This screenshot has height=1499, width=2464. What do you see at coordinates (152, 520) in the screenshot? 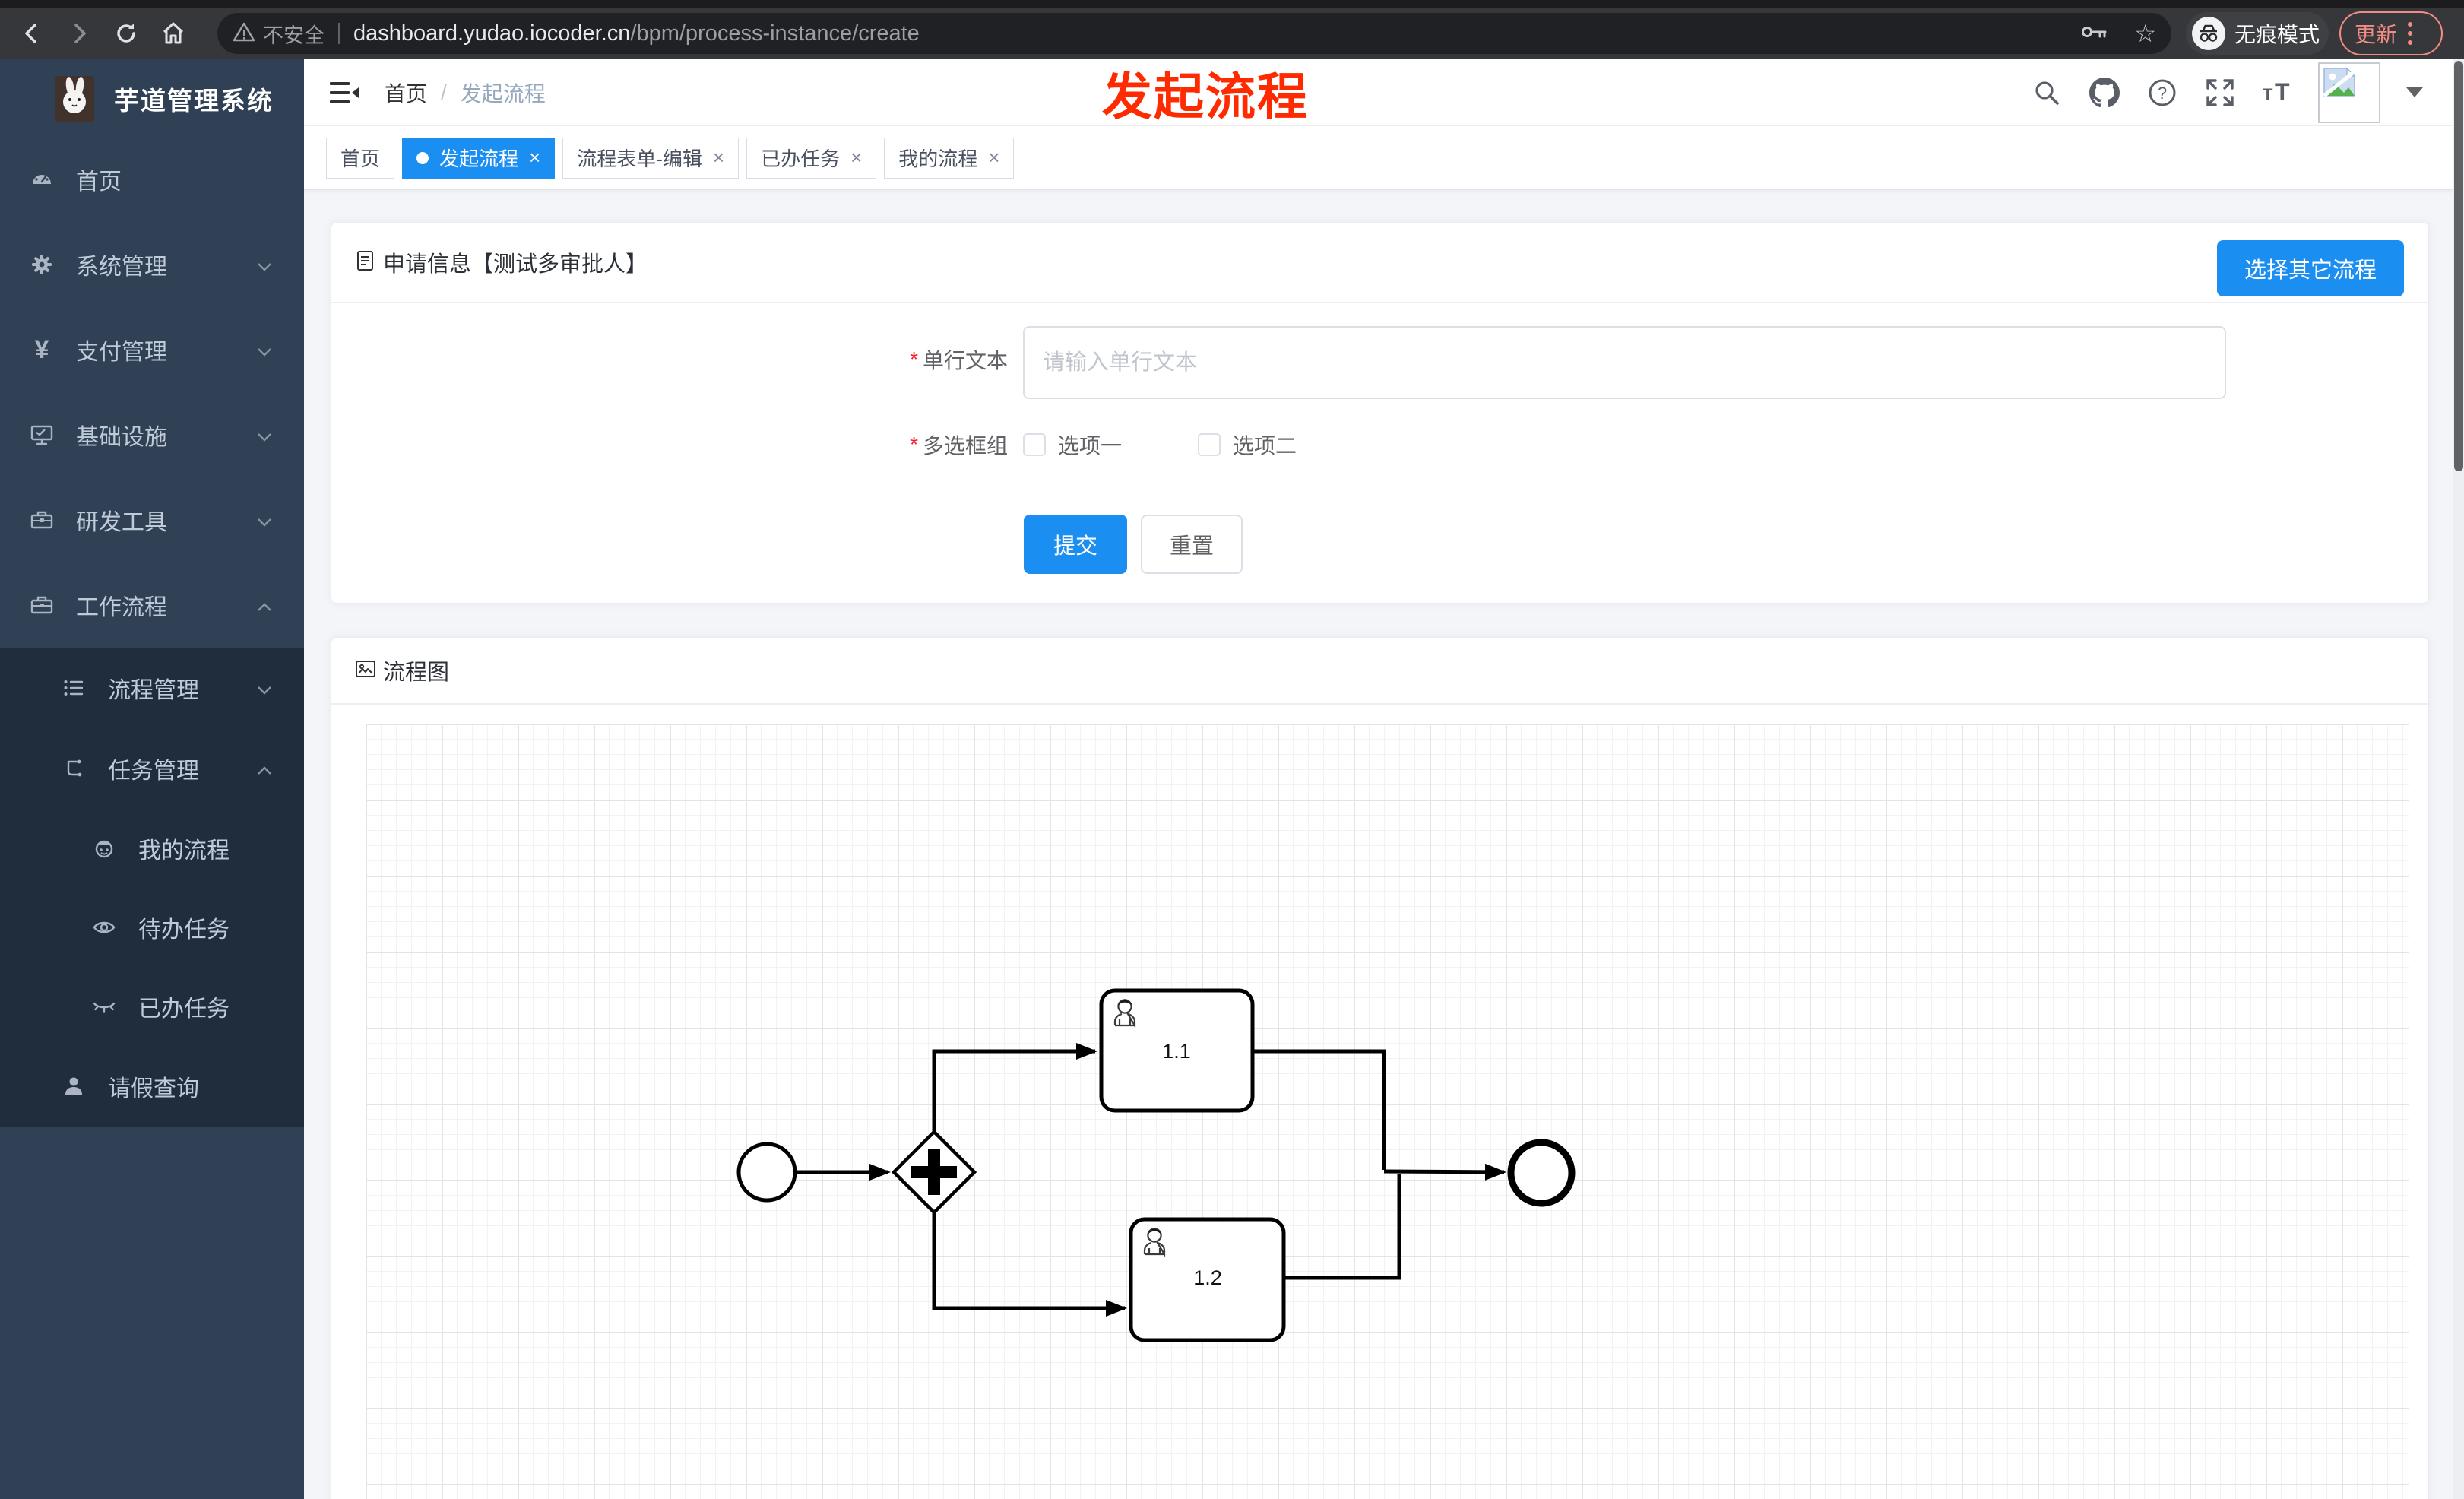
I see `sidebar-item-devtools: 研发工具` at bounding box center [152, 520].